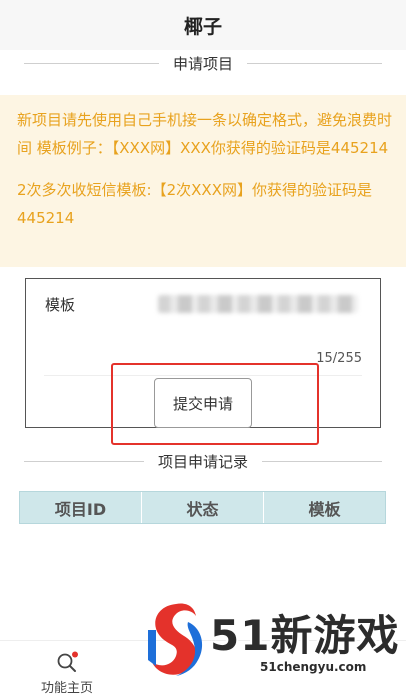 The height and width of the screenshot is (695, 406). What do you see at coordinates (66, 688) in the screenshot?
I see `tab-home-label: 功能主页` at bounding box center [66, 688].